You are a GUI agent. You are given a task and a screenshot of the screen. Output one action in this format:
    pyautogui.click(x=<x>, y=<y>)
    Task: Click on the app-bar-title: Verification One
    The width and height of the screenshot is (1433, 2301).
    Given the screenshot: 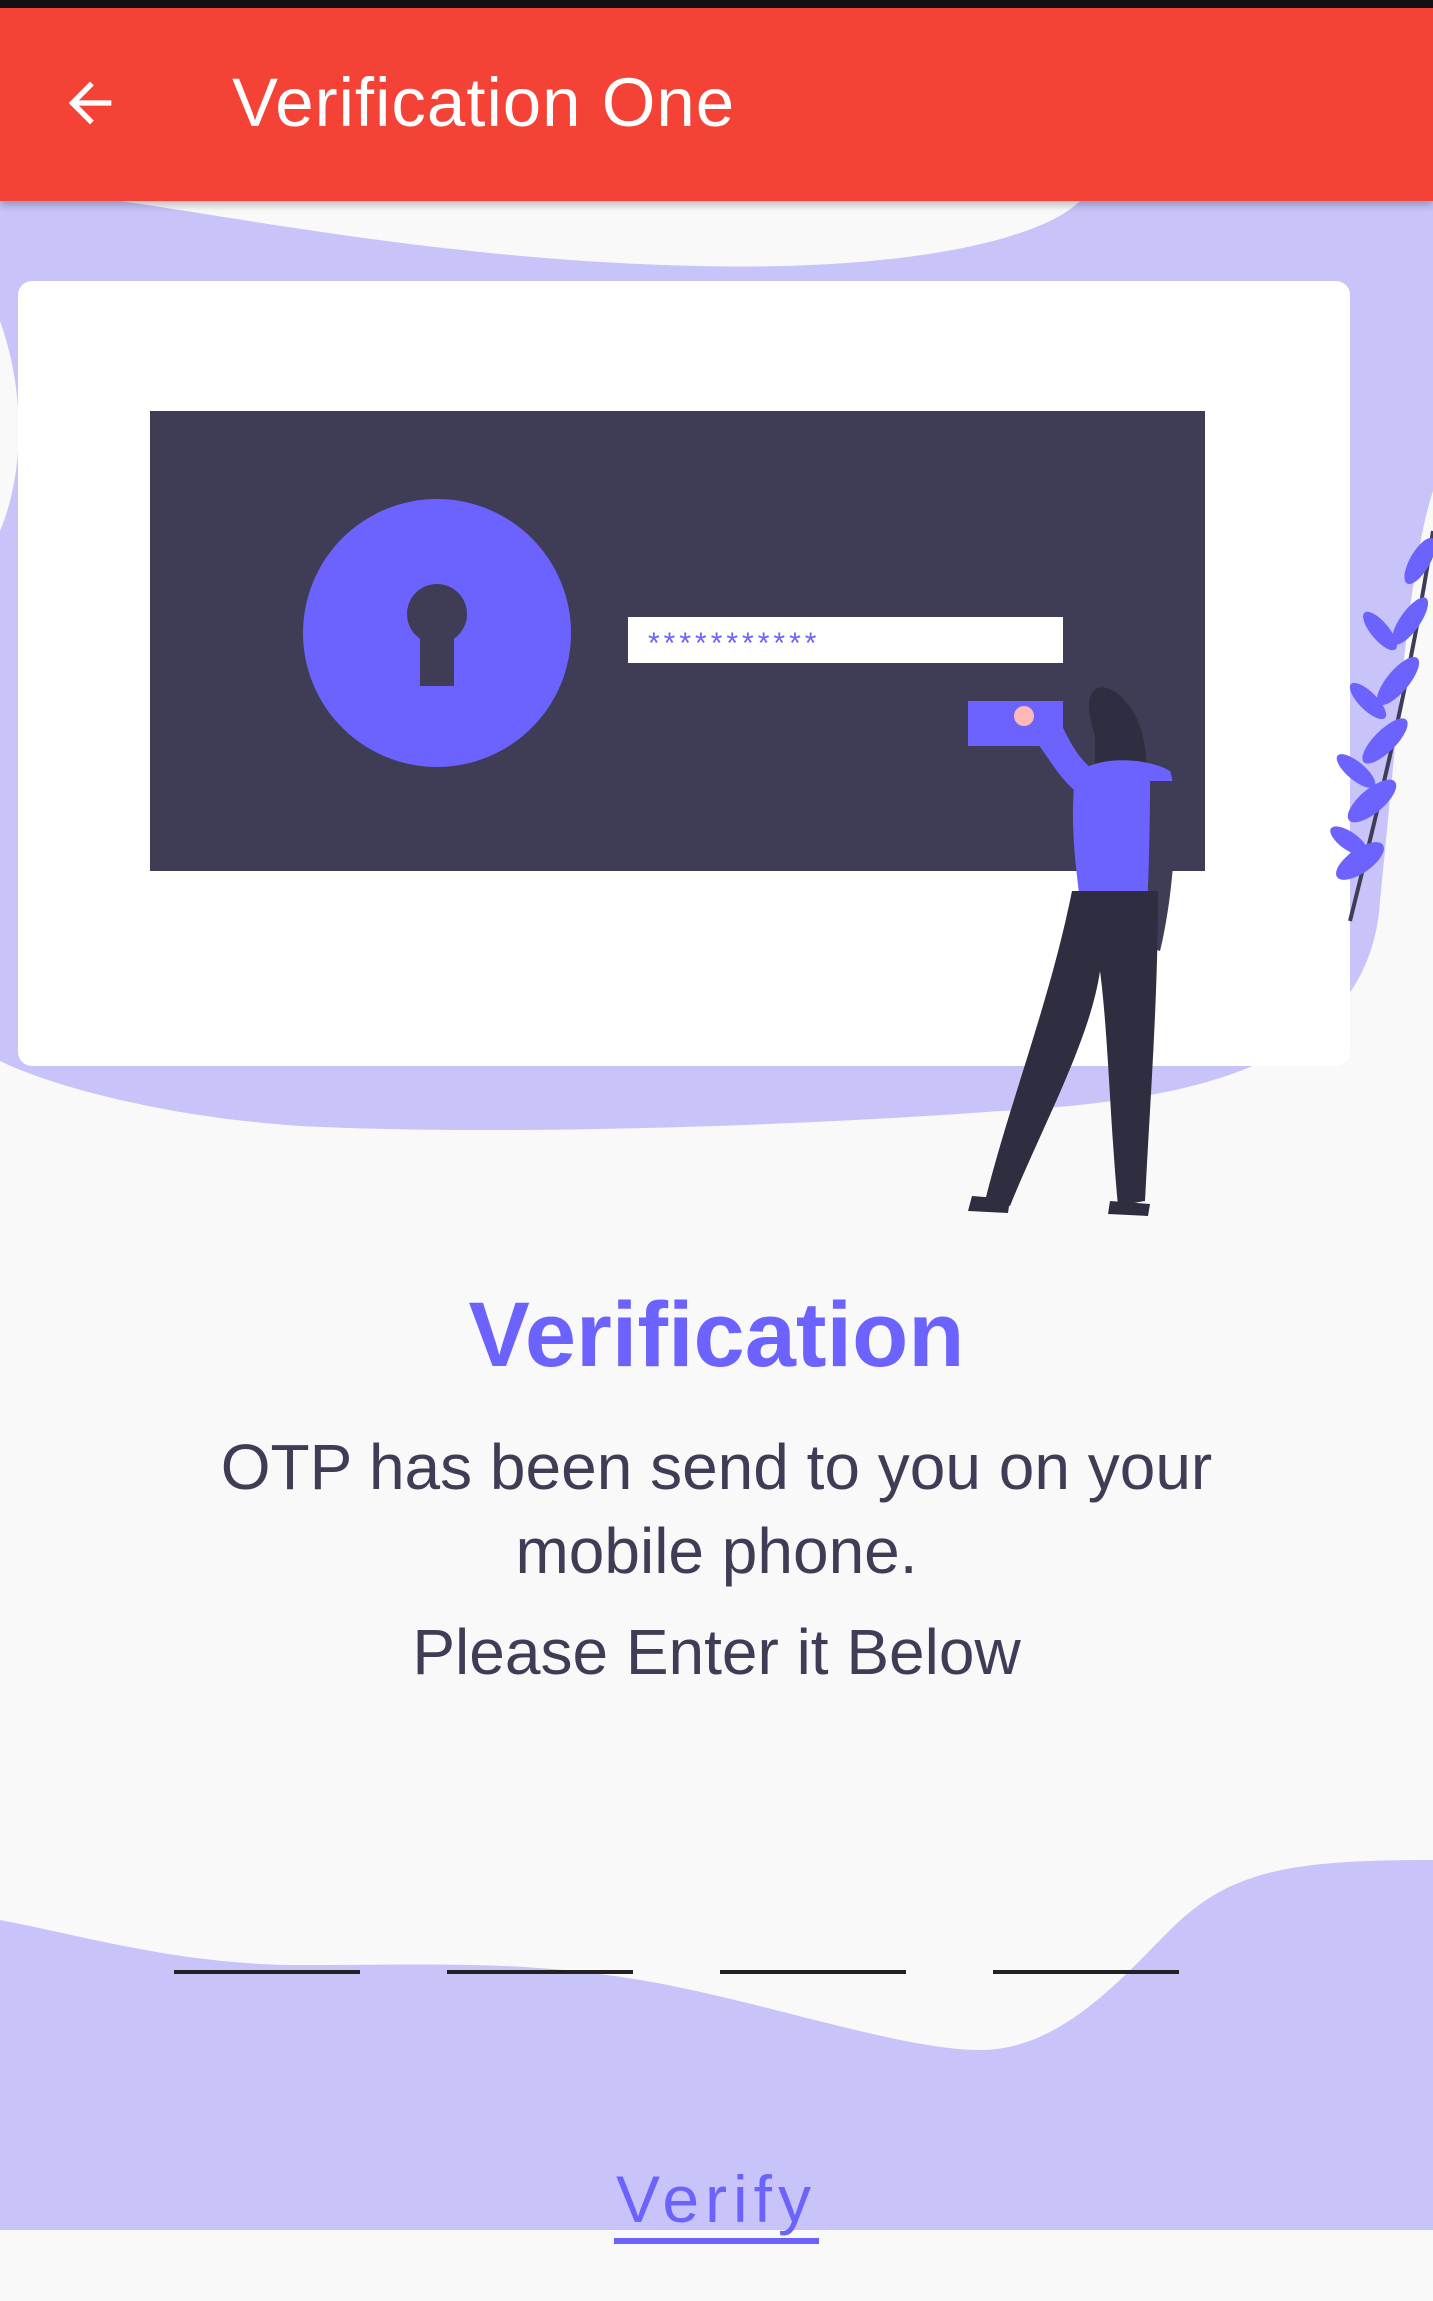 What is the action you would take?
    pyautogui.click(x=484, y=102)
    